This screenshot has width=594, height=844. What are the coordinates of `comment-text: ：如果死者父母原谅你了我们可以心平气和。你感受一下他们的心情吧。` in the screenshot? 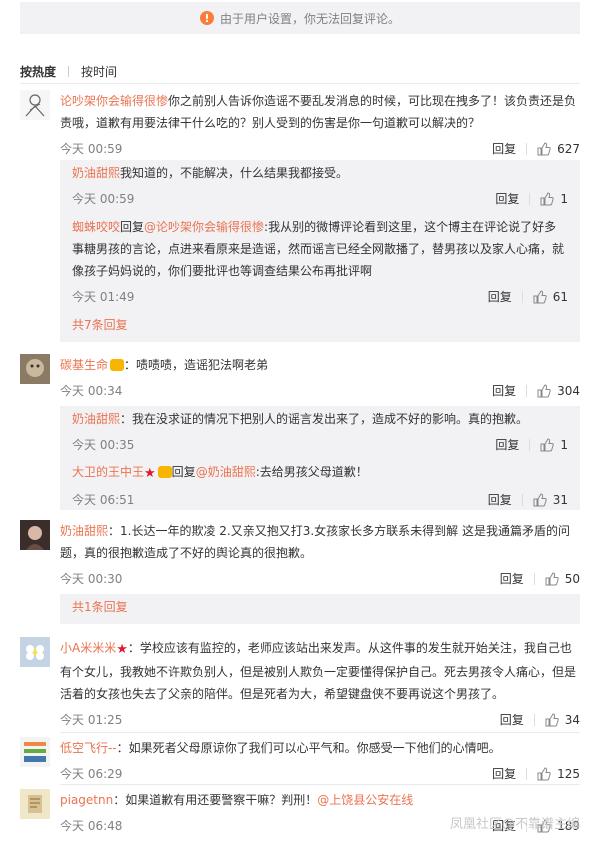 It's located at (308, 748).